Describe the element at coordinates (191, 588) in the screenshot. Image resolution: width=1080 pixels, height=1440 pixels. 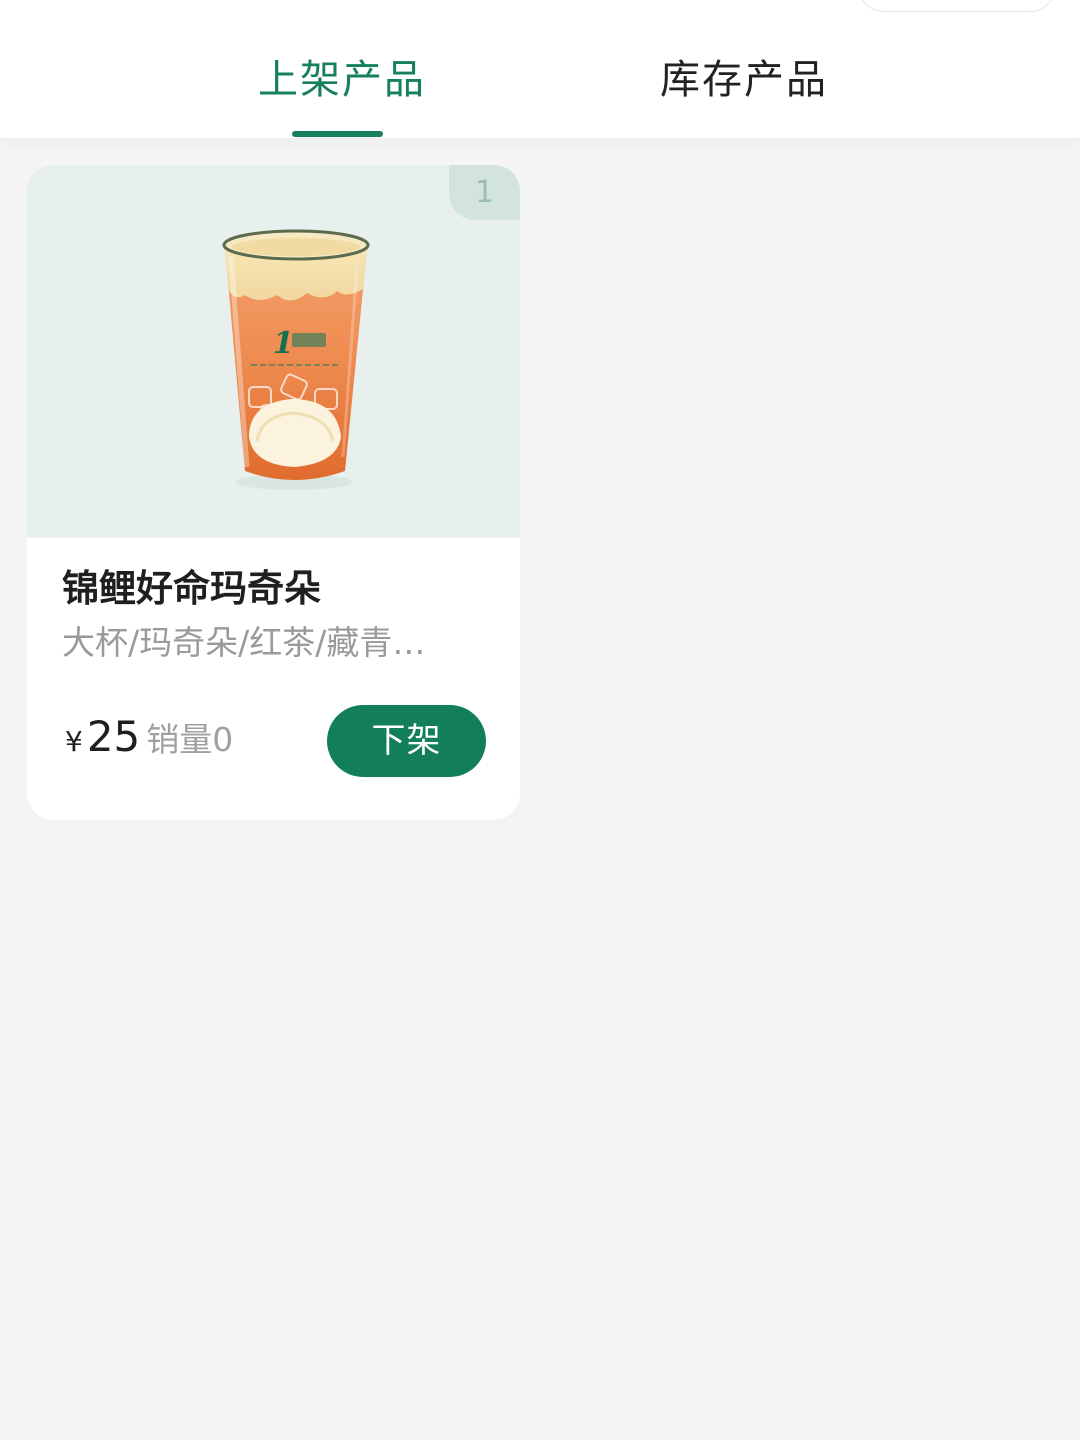
I see `product-name: 锦鲤好命玛奇朵` at that location.